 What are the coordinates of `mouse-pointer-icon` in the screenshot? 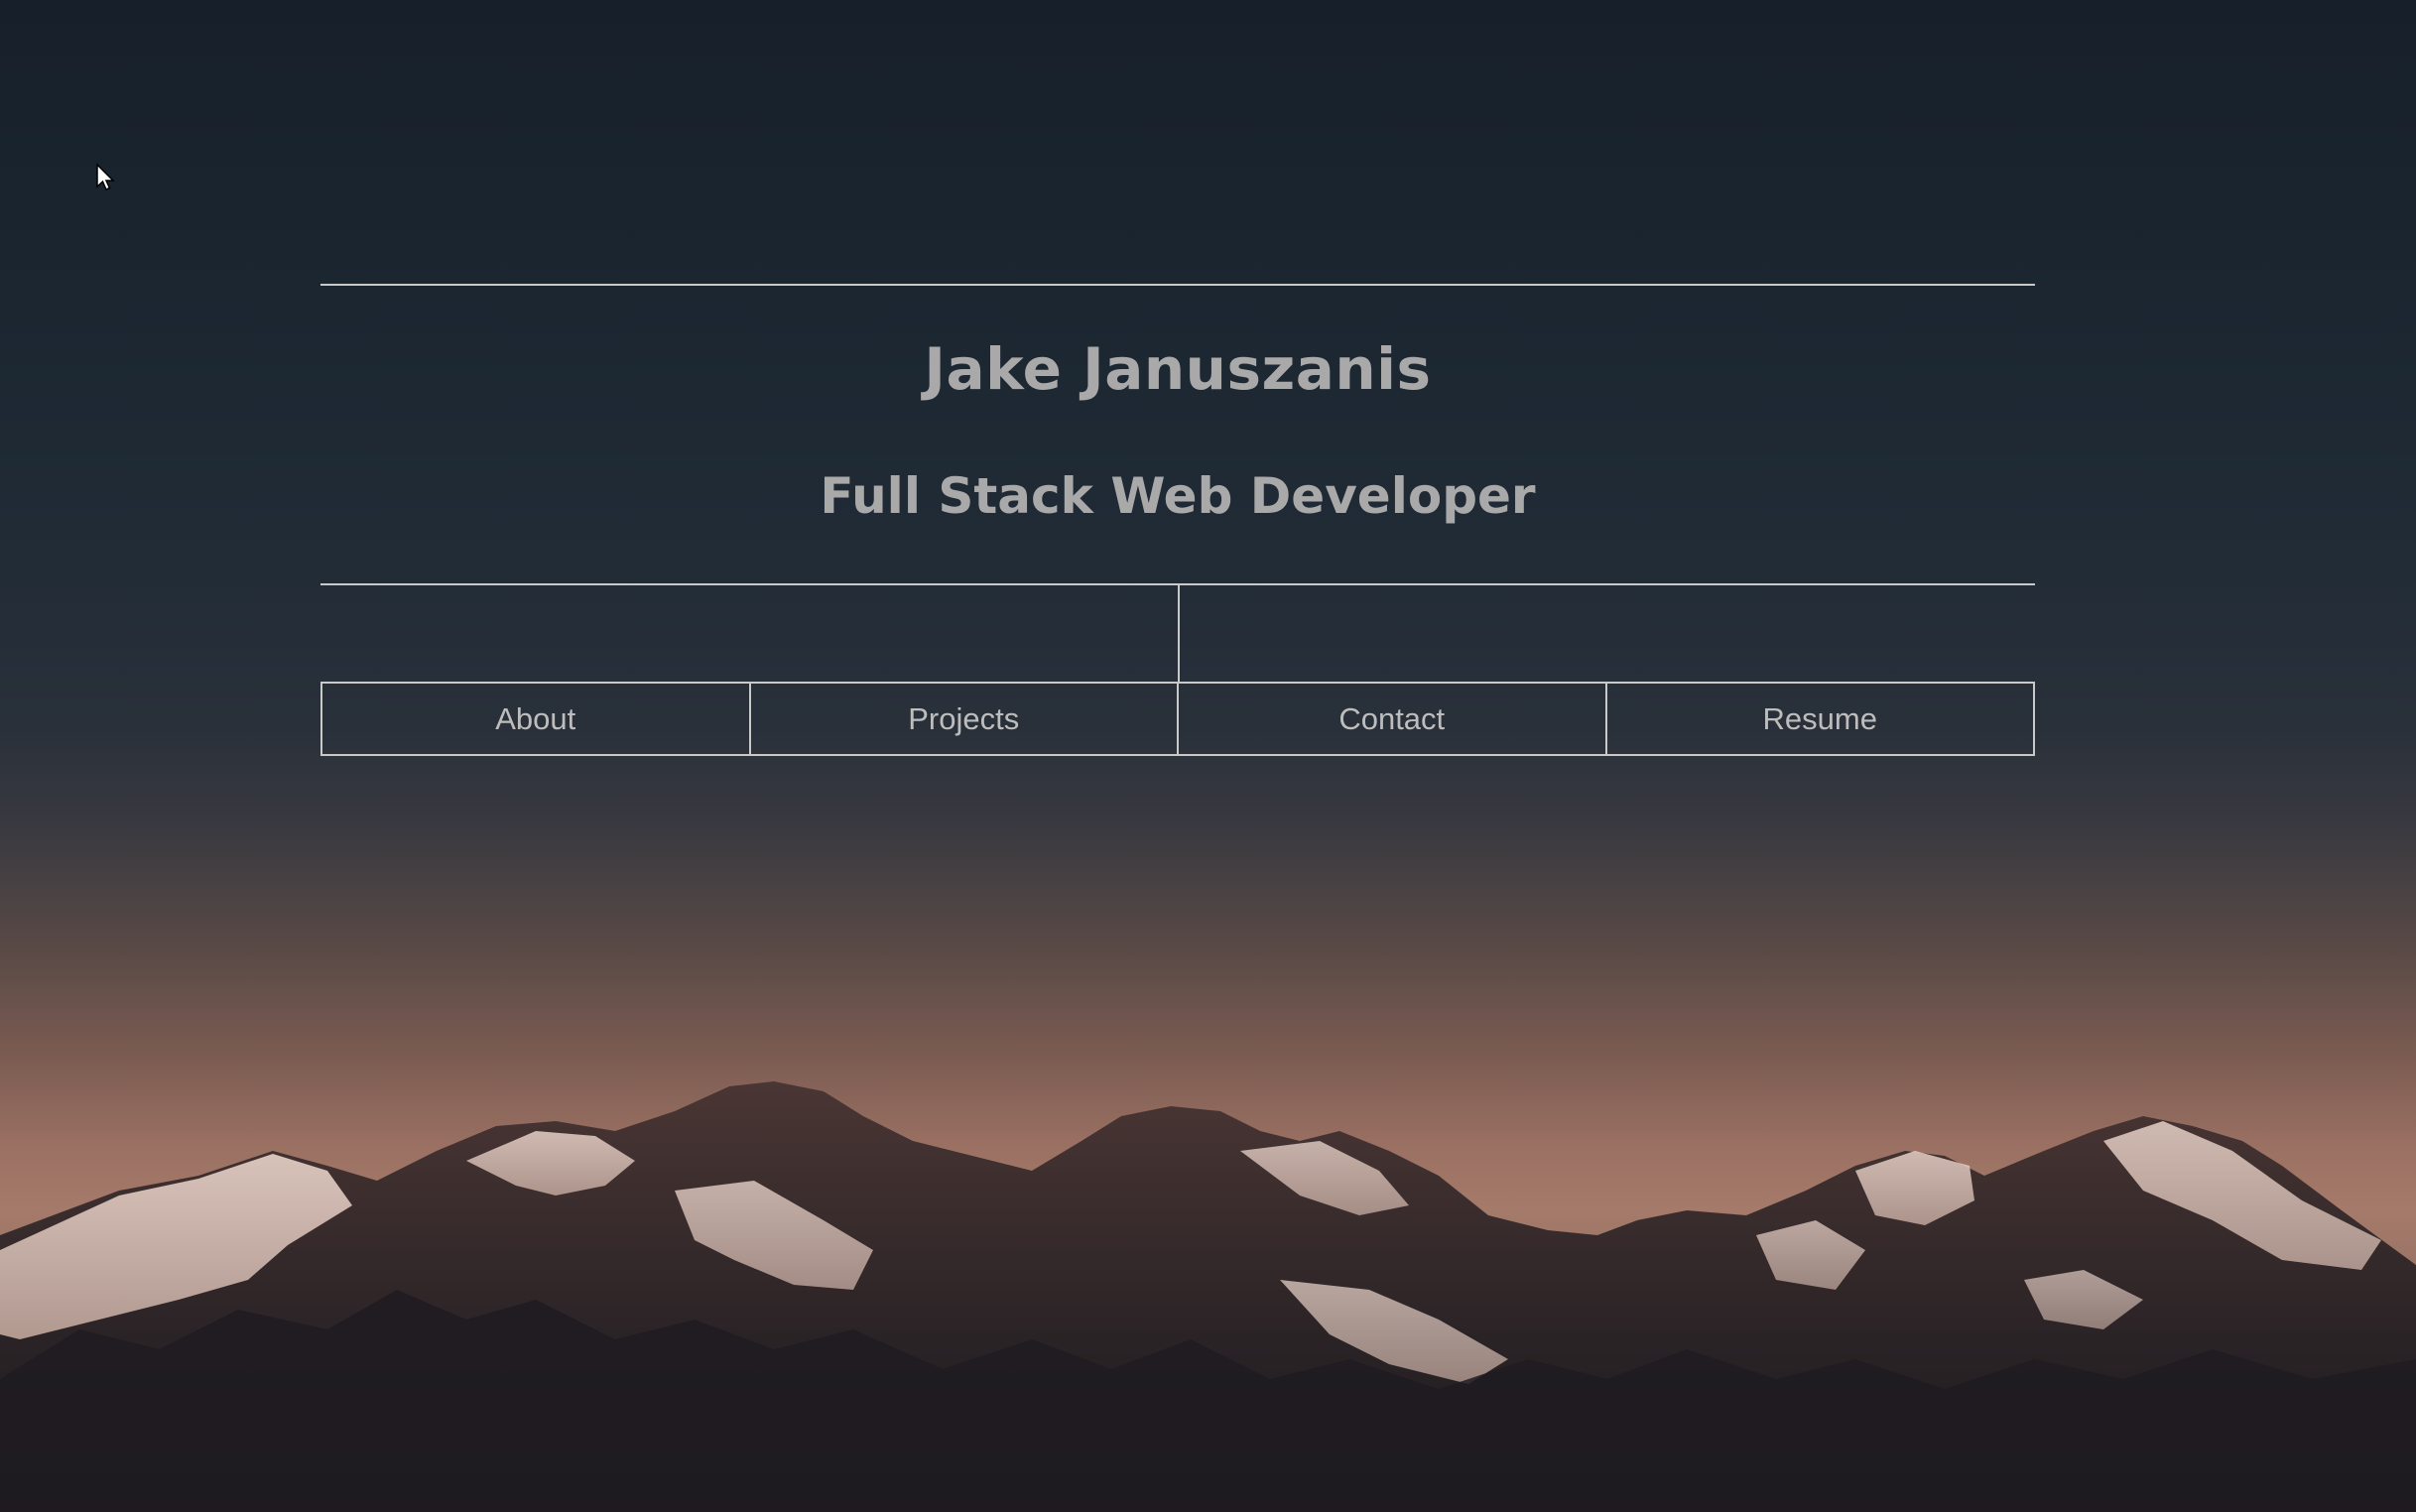 It's located at (105, 176).